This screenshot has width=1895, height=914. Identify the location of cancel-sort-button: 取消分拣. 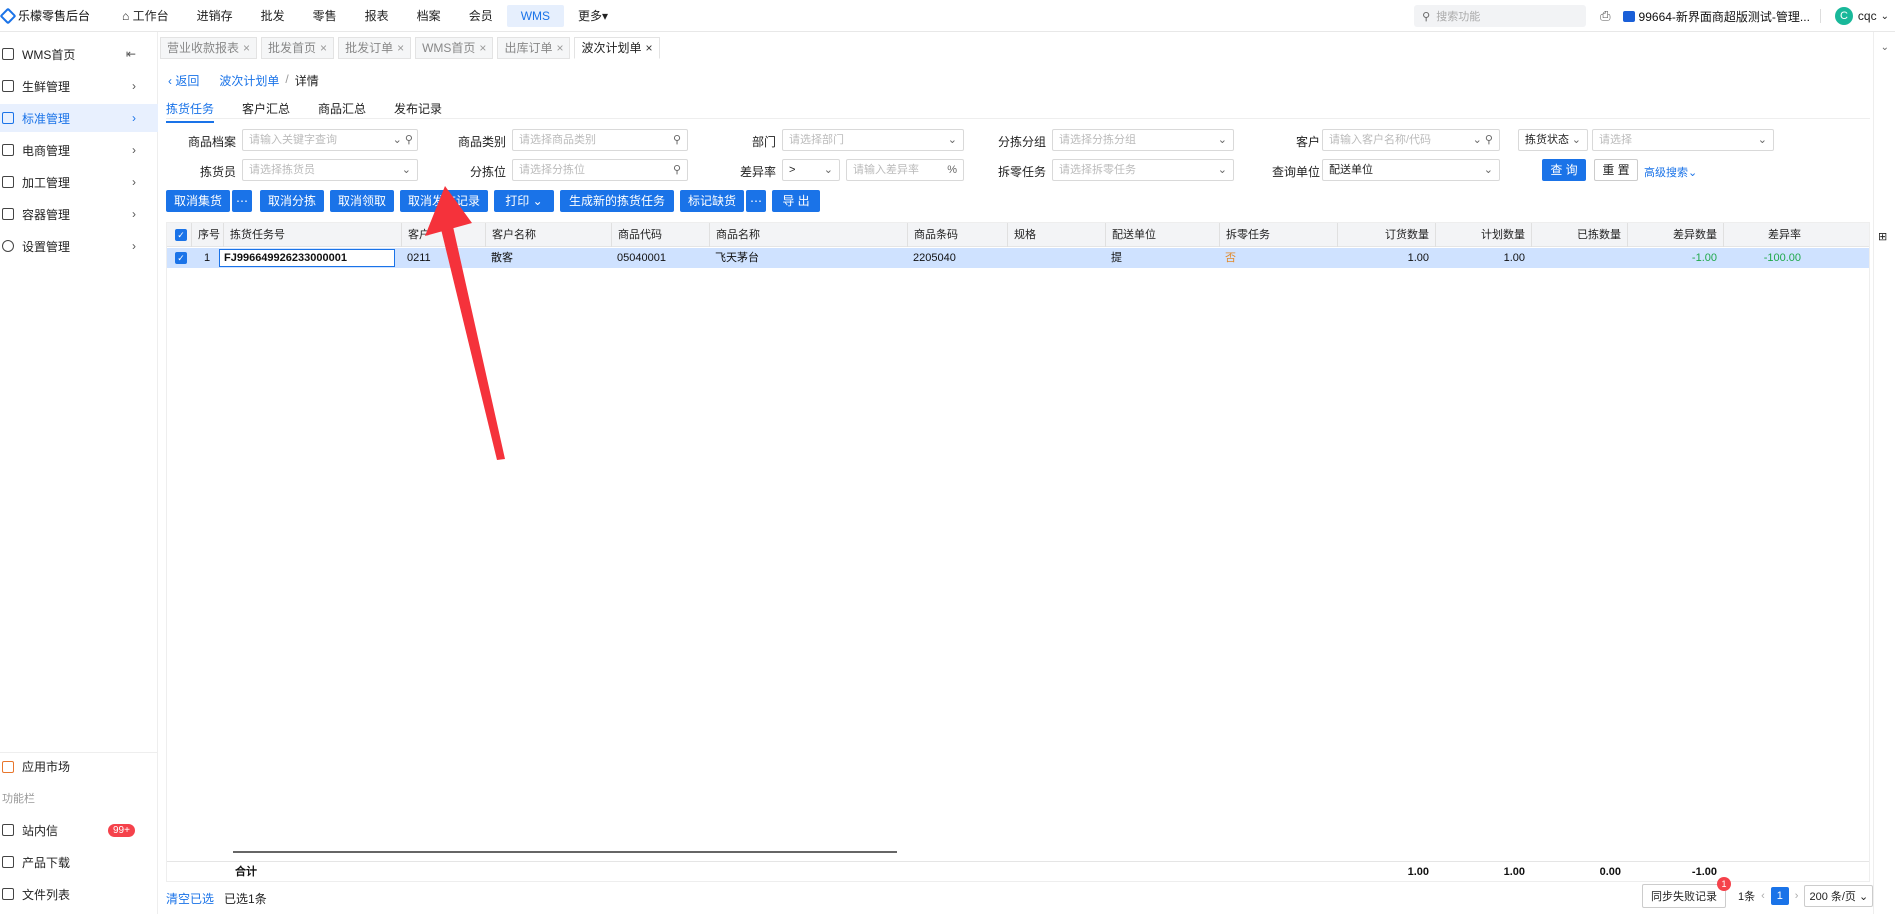
(292, 201).